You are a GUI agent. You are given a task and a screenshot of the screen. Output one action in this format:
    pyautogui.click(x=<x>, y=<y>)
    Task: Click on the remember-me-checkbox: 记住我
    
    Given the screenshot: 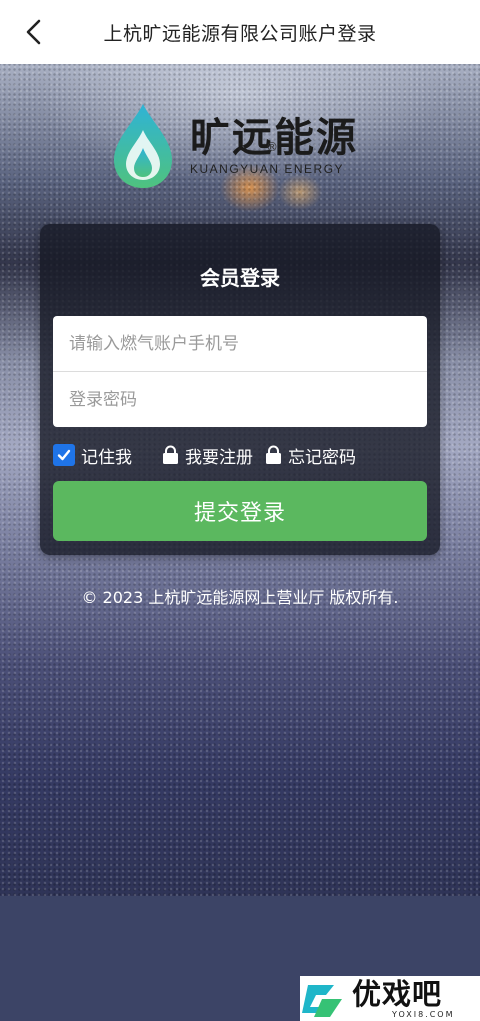 What is the action you would take?
    pyautogui.click(x=92, y=455)
    